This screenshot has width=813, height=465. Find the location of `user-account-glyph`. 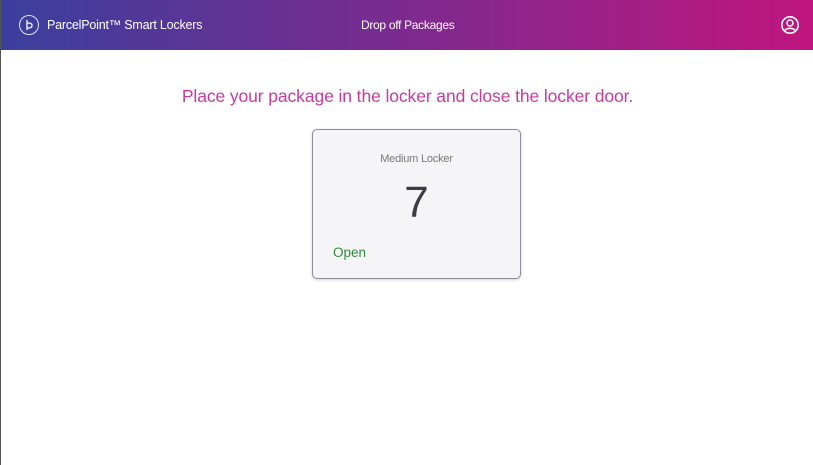

user-account-glyph is located at coordinates (790, 25).